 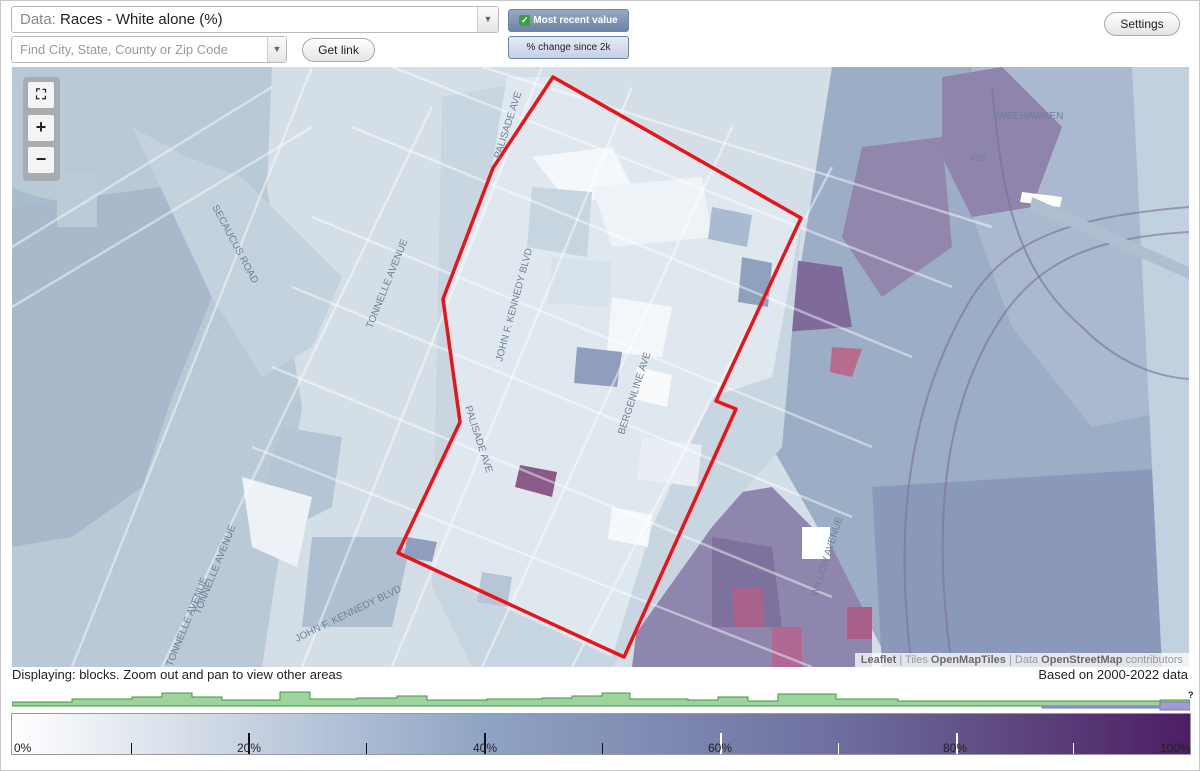 What do you see at coordinates (568, 47) in the screenshot?
I see `percent-change-toggle: % change since 2k` at bounding box center [568, 47].